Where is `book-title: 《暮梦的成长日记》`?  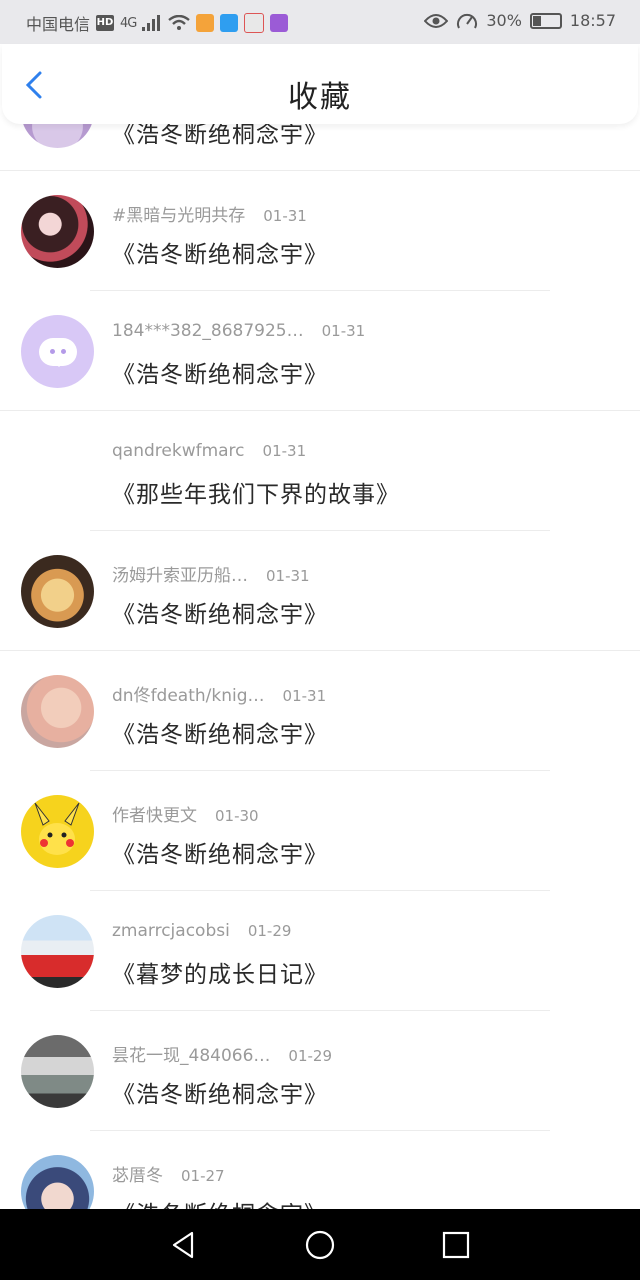
book-title: 《暮梦的成长日记》 is located at coordinates (220, 975).